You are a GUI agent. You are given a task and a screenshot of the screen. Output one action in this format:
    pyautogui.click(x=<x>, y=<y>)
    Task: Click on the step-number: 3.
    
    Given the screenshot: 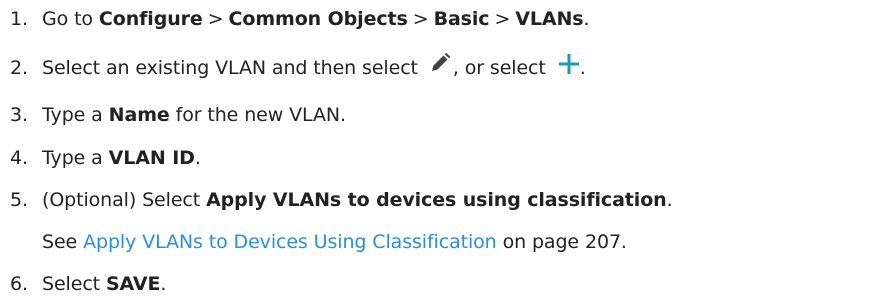 What is the action you would take?
    pyautogui.click(x=19, y=115)
    